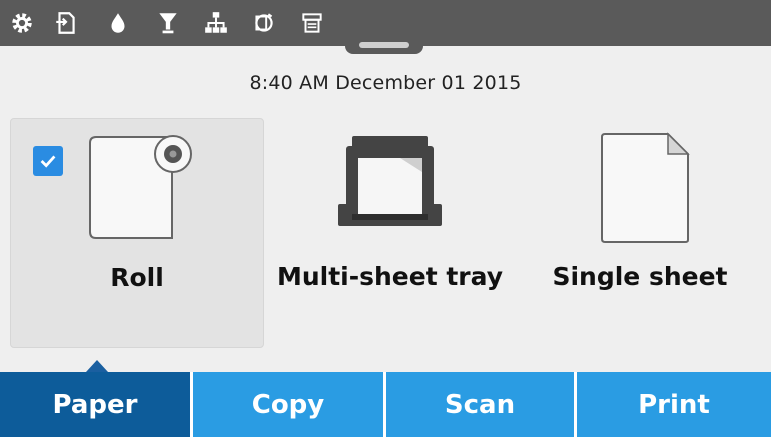 The width and height of the screenshot is (771, 437). Describe the element at coordinates (48, 161) in the screenshot. I see `selected-checkbox` at that location.